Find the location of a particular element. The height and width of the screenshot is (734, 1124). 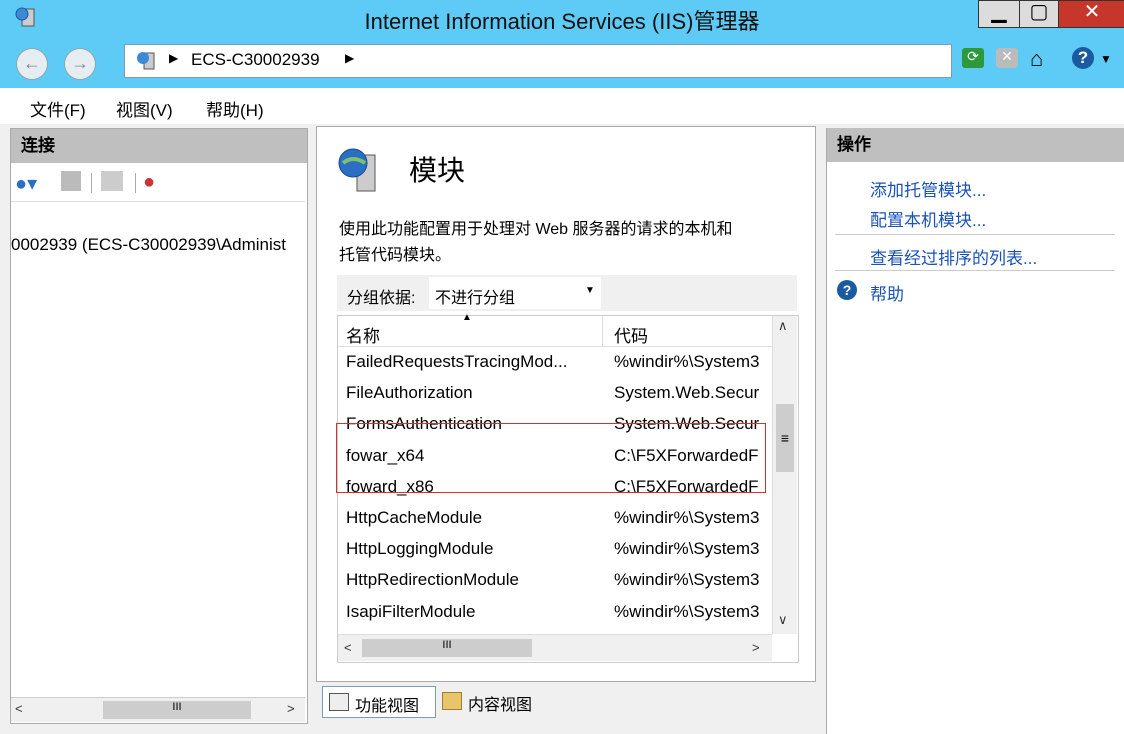

features-view-icon is located at coordinates (339, 702).